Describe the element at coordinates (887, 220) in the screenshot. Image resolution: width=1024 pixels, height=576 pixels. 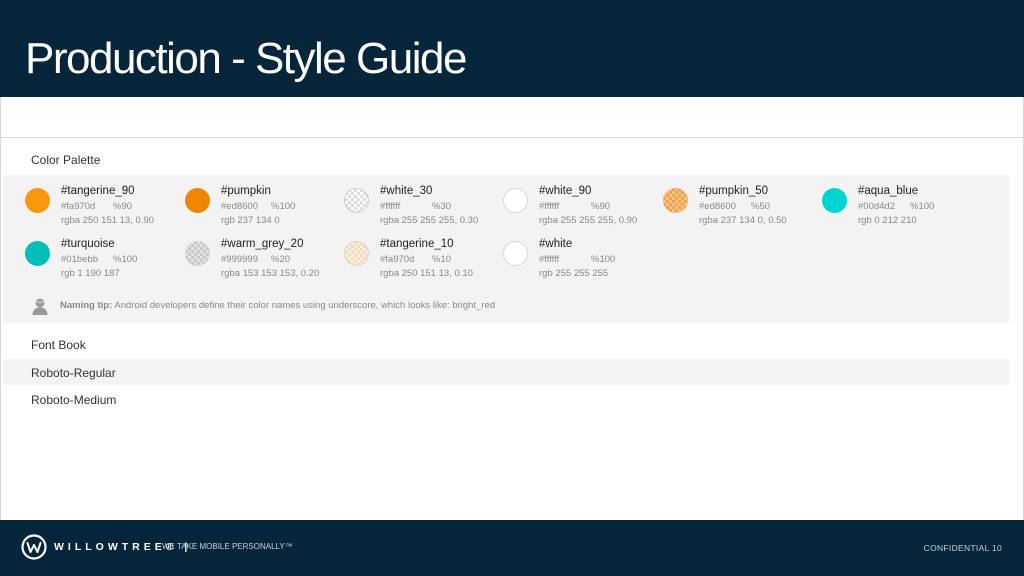
I see `swatch-rgb: rgb 0 212 210` at that location.